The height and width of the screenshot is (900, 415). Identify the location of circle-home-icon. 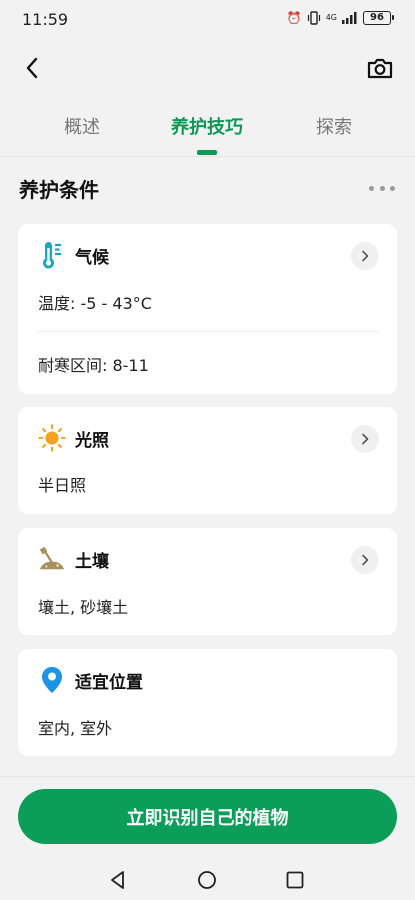
(207, 880).